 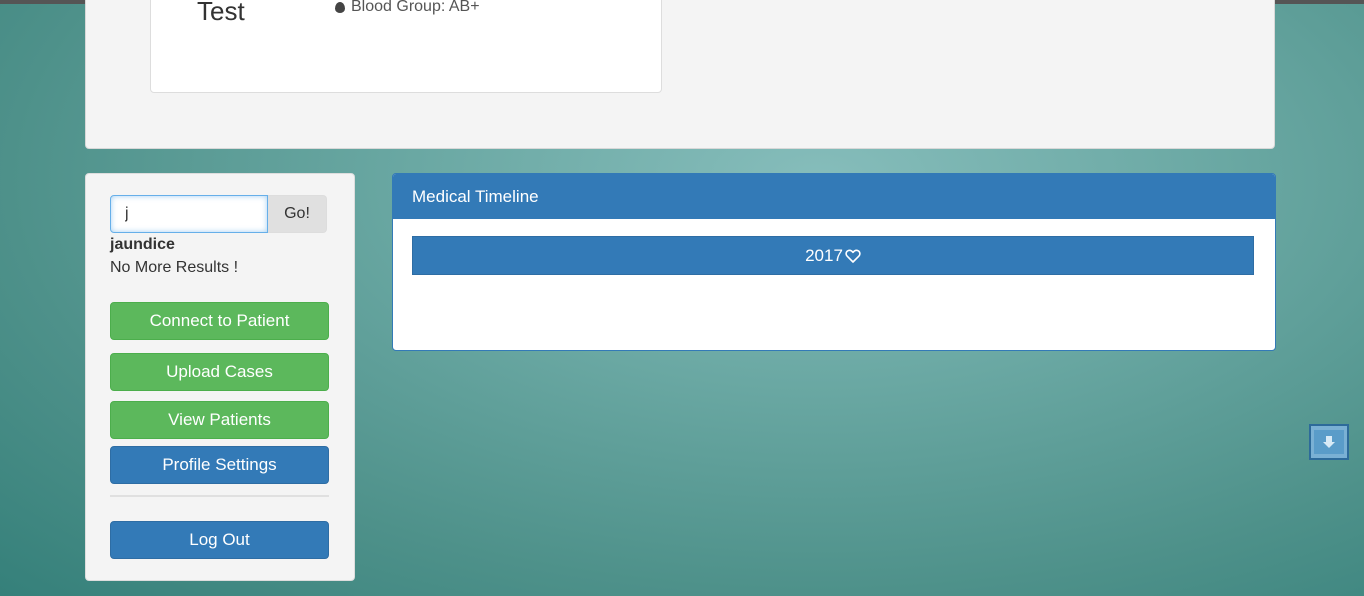 What do you see at coordinates (824, 255) in the screenshot?
I see `timeline-year-label: 2017` at bounding box center [824, 255].